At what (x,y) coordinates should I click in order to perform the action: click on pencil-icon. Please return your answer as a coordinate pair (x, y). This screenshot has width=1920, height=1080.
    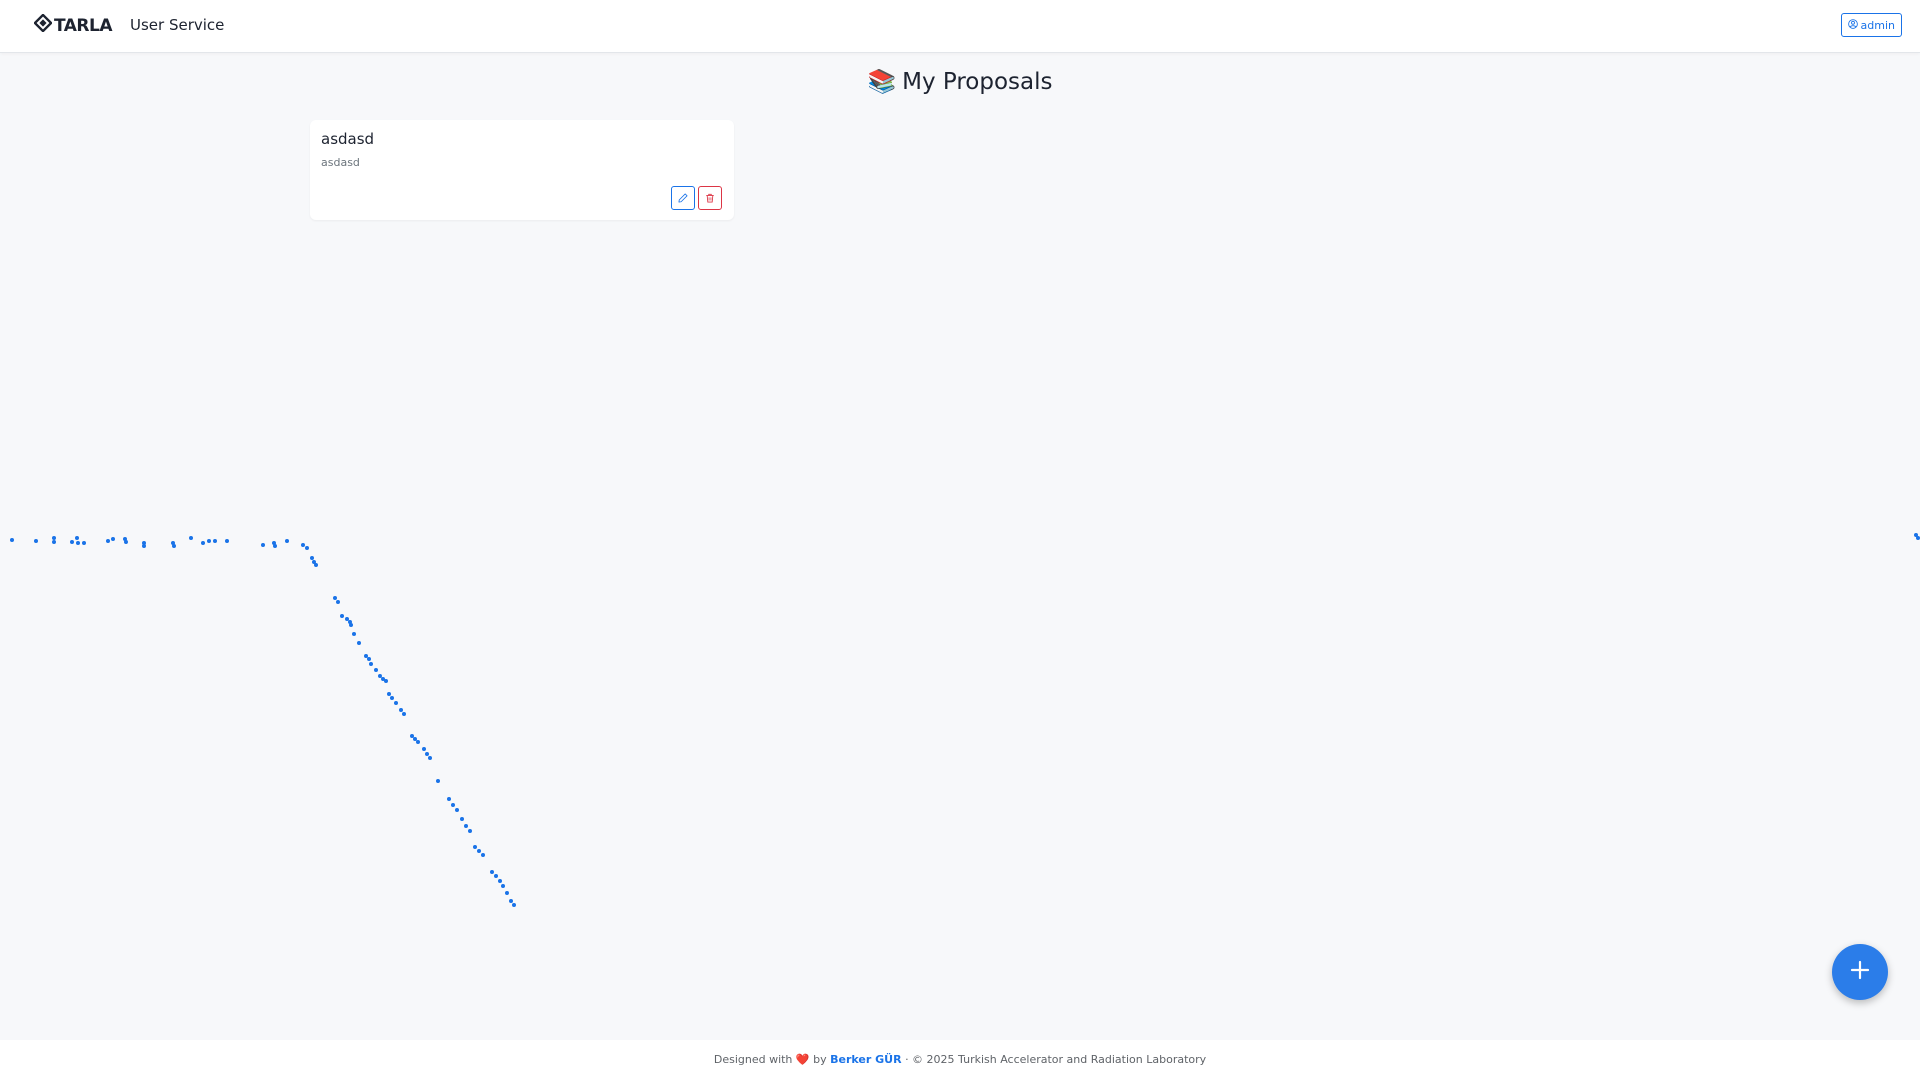
    Looking at the image, I should click on (683, 198).